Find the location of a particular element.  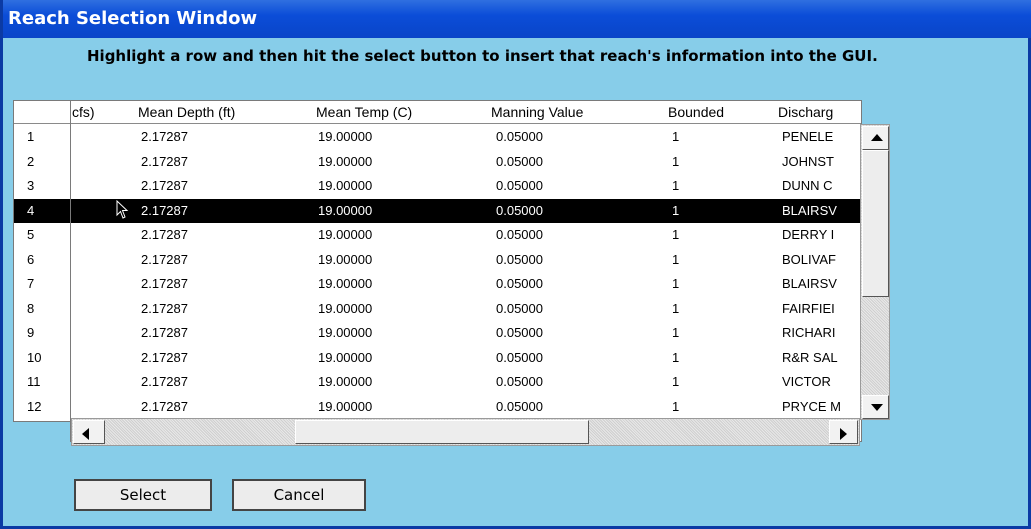

arrow-down-icon is located at coordinates (877, 407).